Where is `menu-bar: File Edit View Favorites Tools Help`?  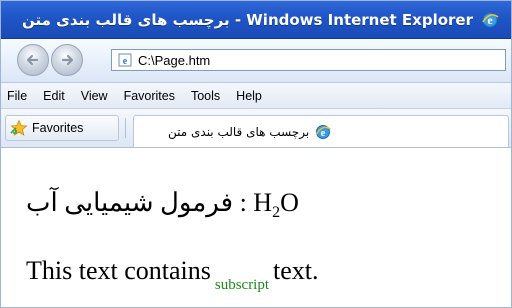
menu-bar: File Edit View Favorites Tools Help is located at coordinates (256, 96).